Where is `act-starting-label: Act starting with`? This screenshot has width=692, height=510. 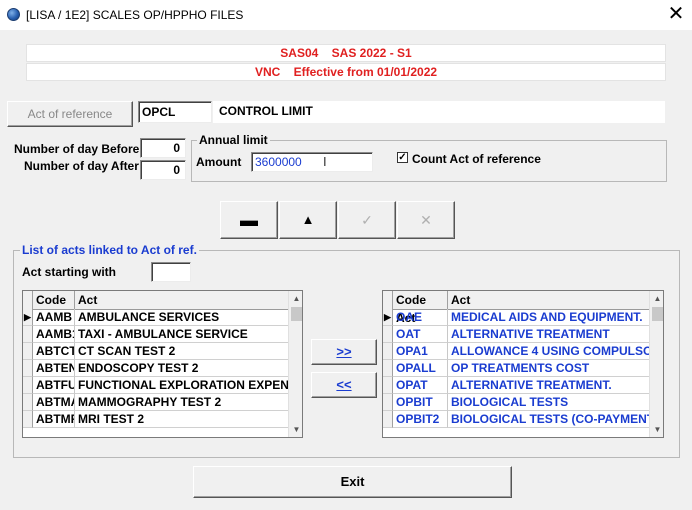 act-starting-label: Act starting with is located at coordinates (69, 272).